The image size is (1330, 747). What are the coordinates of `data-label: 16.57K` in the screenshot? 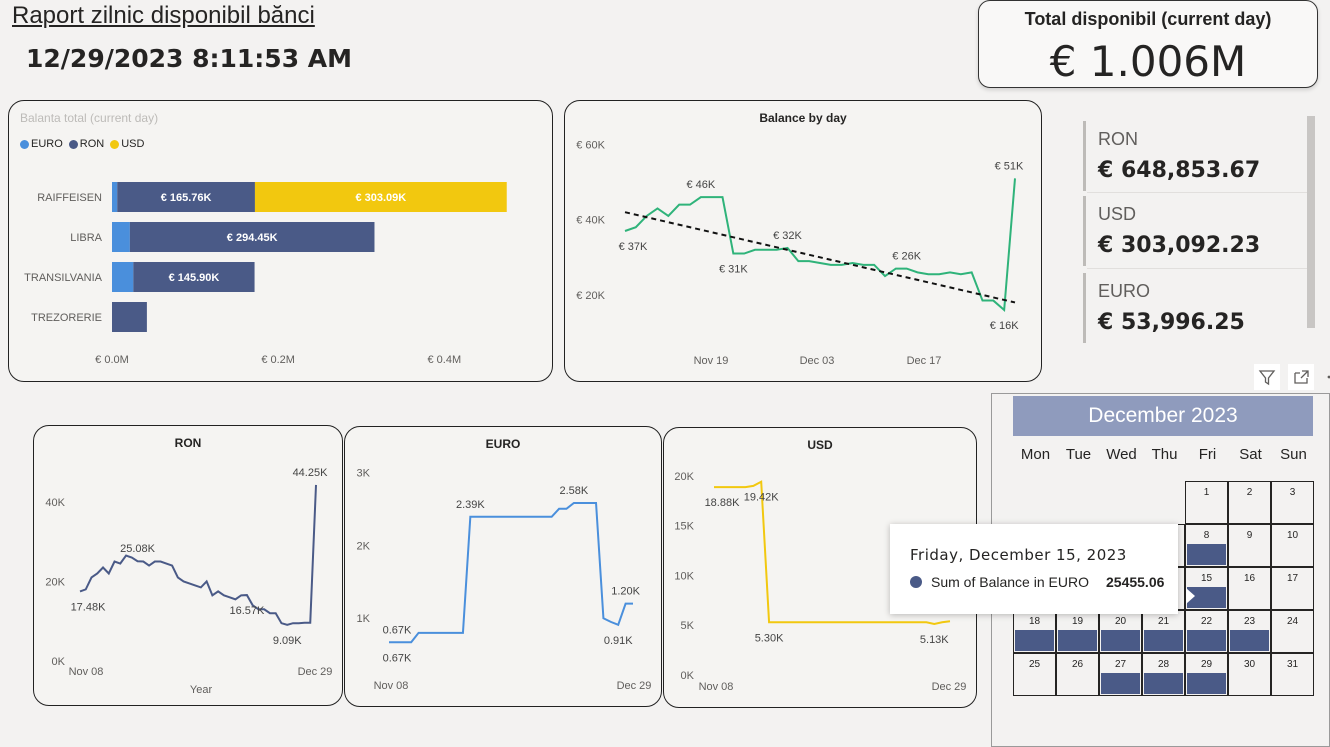 It's located at (247, 611).